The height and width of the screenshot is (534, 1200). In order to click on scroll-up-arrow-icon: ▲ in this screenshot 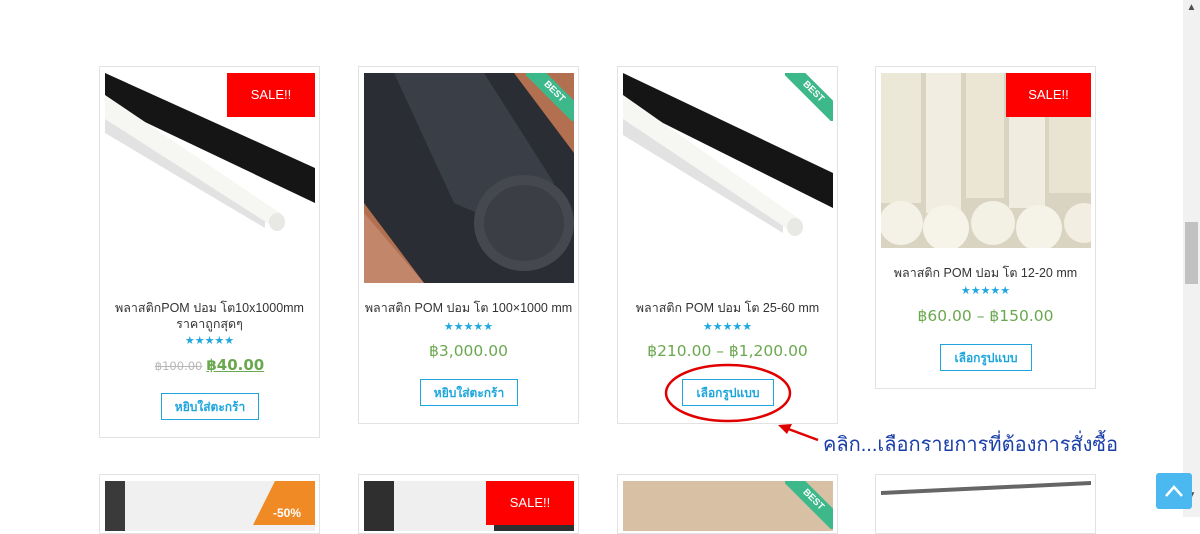, I will do `click(1191, 8)`.